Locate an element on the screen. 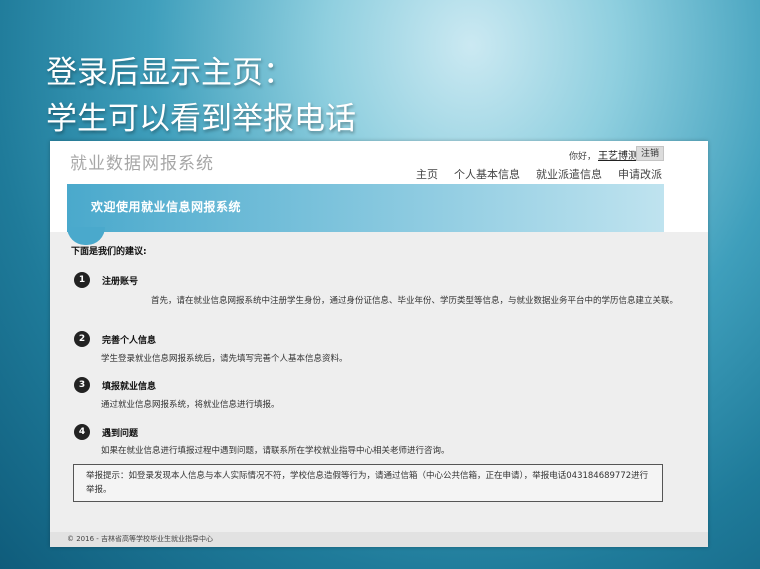 The width and height of the screenshot is (760, 569). slide-title-line-1: 登录后显示主页： is located at coordinates (170, 73).